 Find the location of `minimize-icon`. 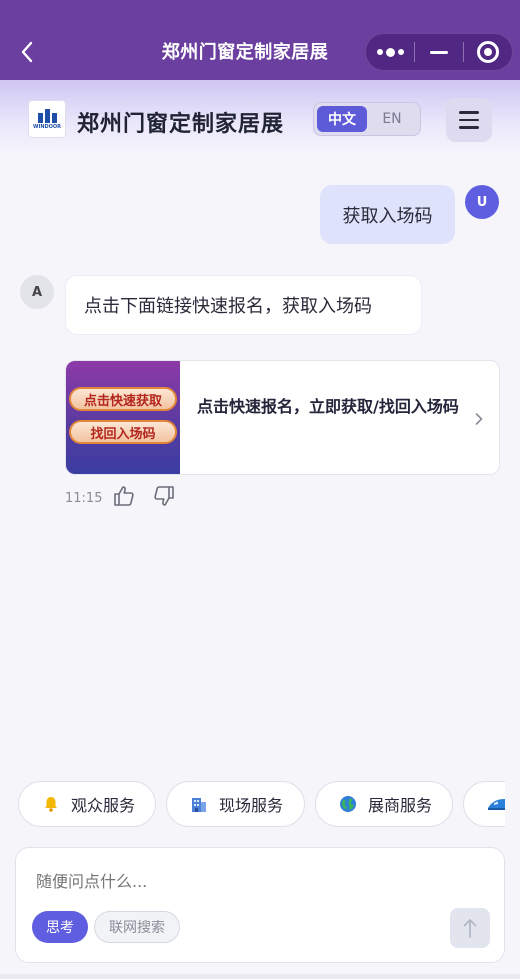

minimize-icon is located at coordinates (439, 52).